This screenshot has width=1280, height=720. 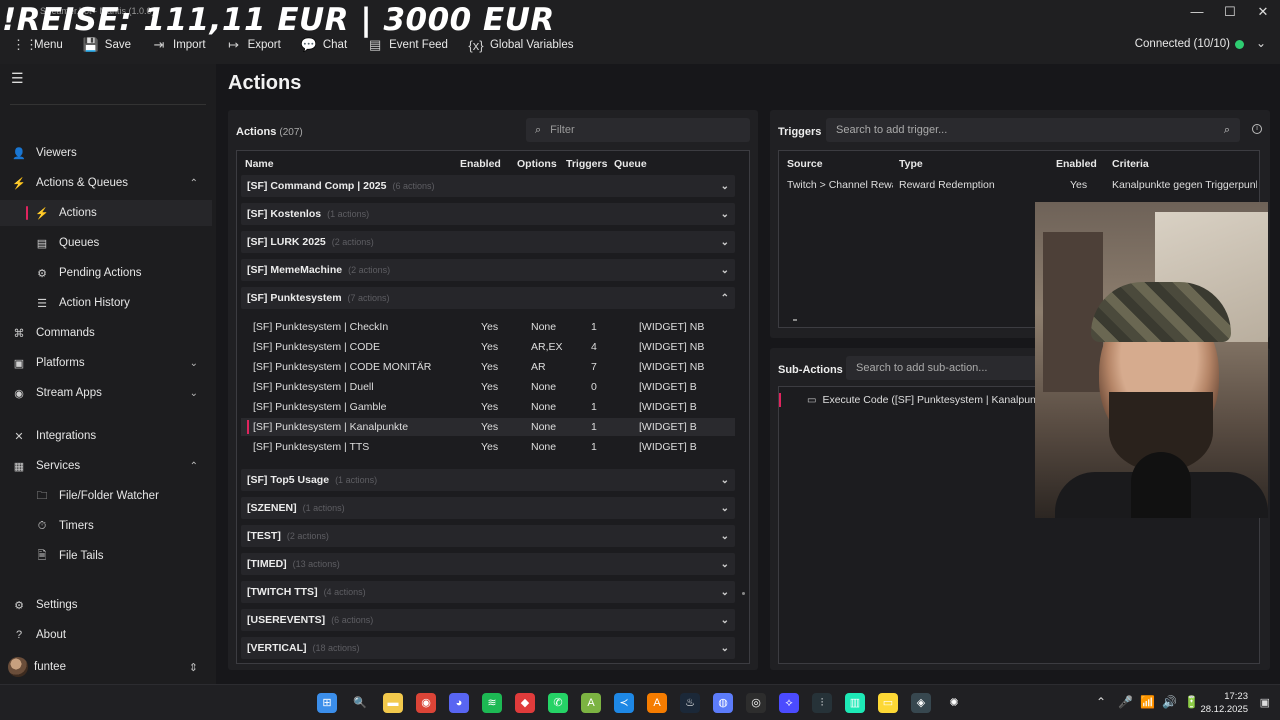 What do you see at coordinates (591, 703) in the screenshot?
I see `app-green-icon: A` at bounding box center [591, 703].